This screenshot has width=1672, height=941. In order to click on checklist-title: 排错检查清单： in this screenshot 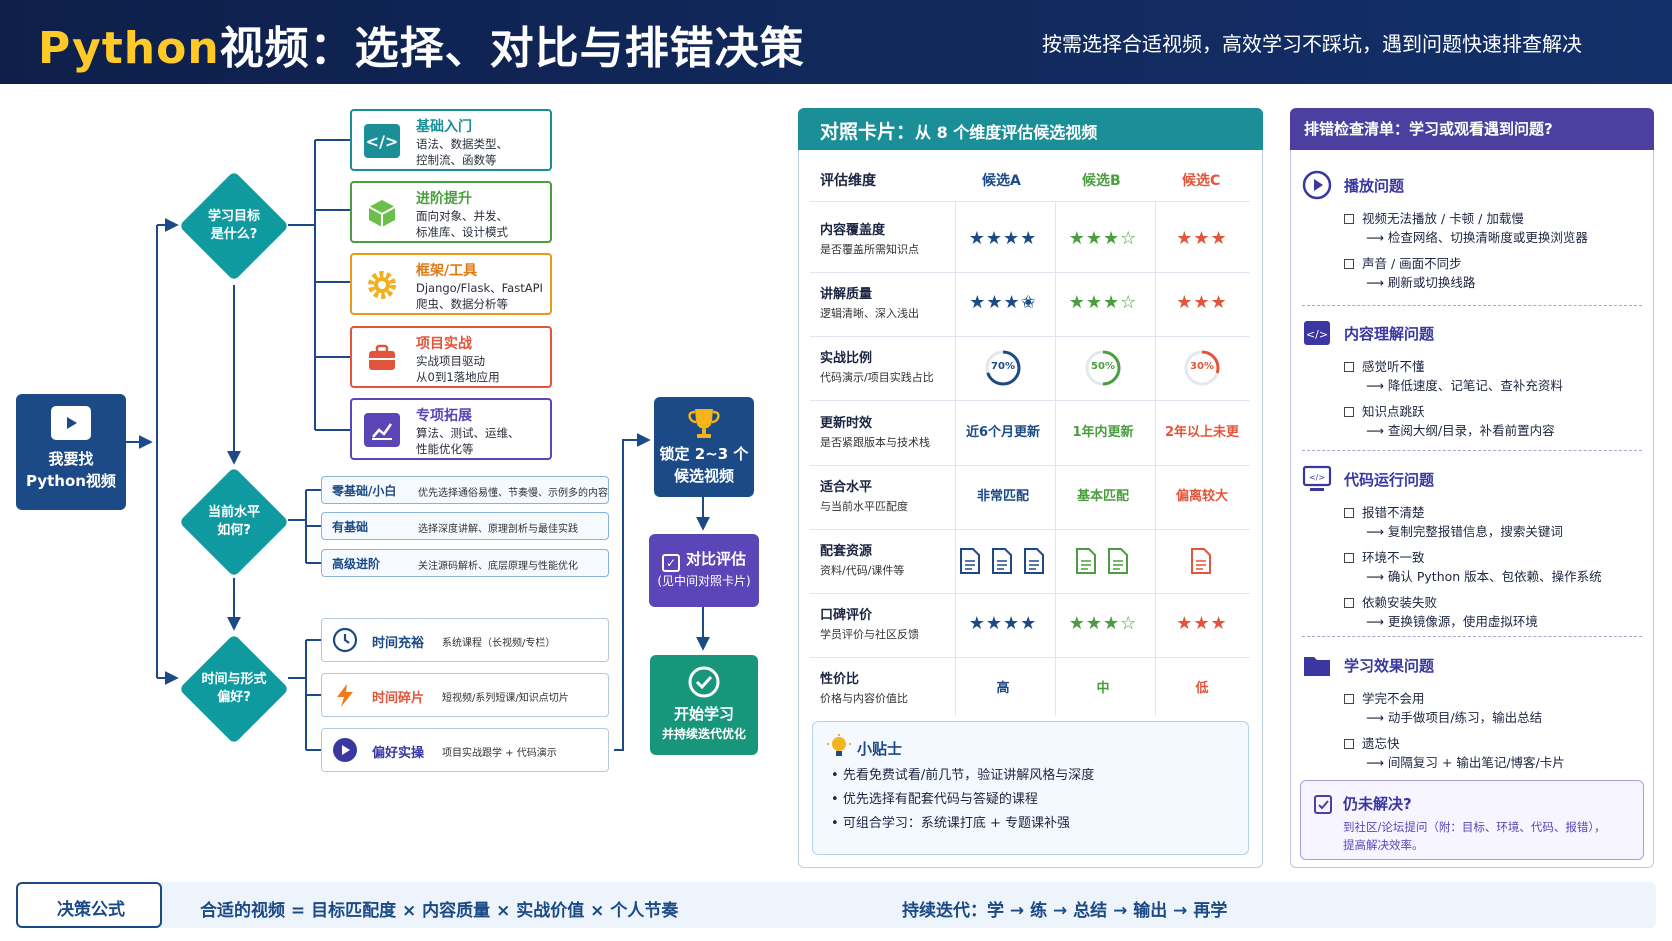, I will do `click(1357, 129)`.